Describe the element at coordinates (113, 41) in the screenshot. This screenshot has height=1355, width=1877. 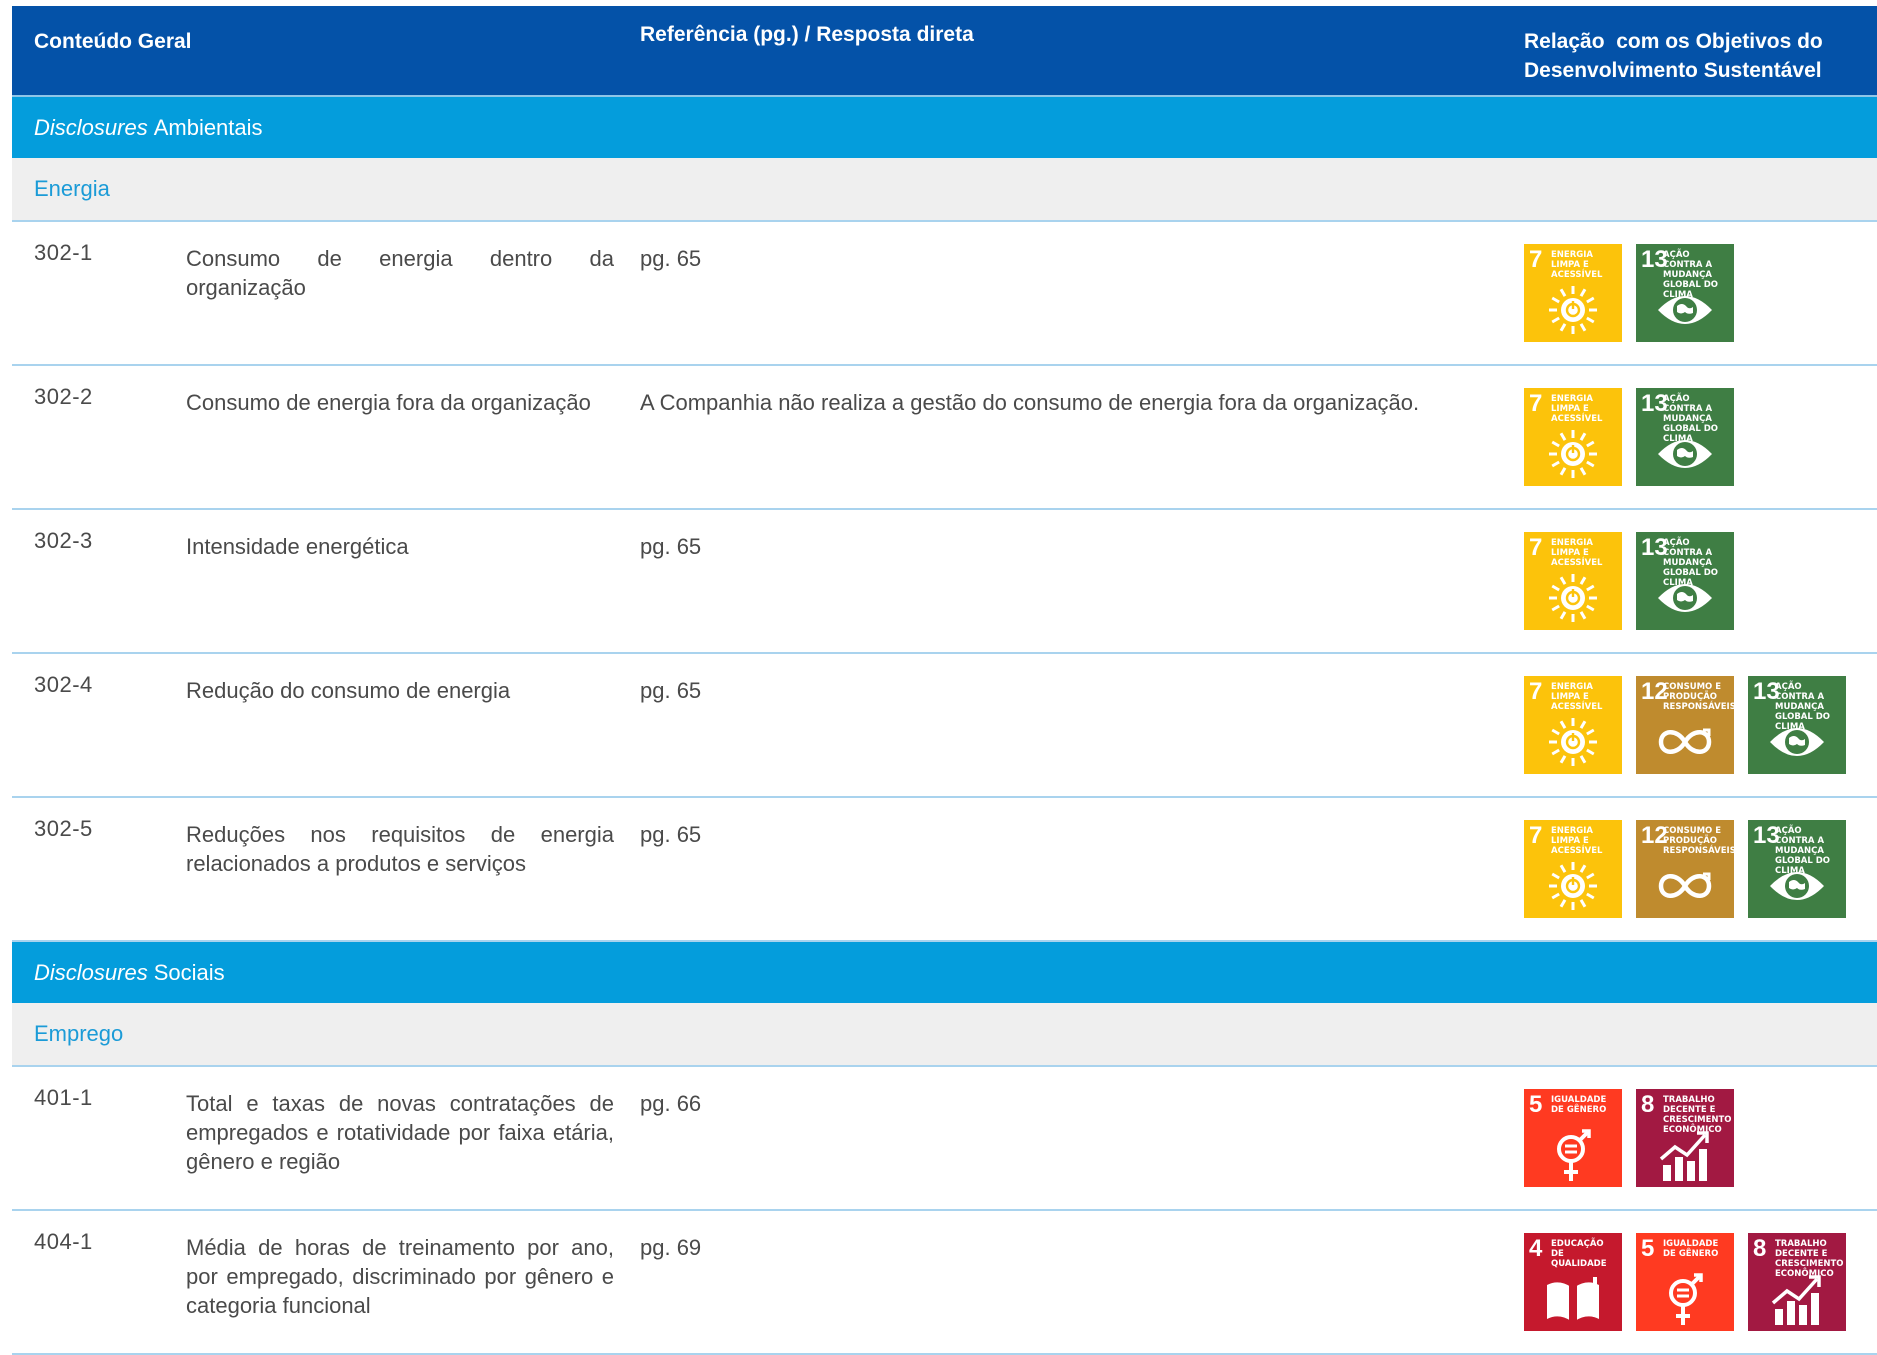
I see `header-general-content: Conteúdo Geral` at that location.